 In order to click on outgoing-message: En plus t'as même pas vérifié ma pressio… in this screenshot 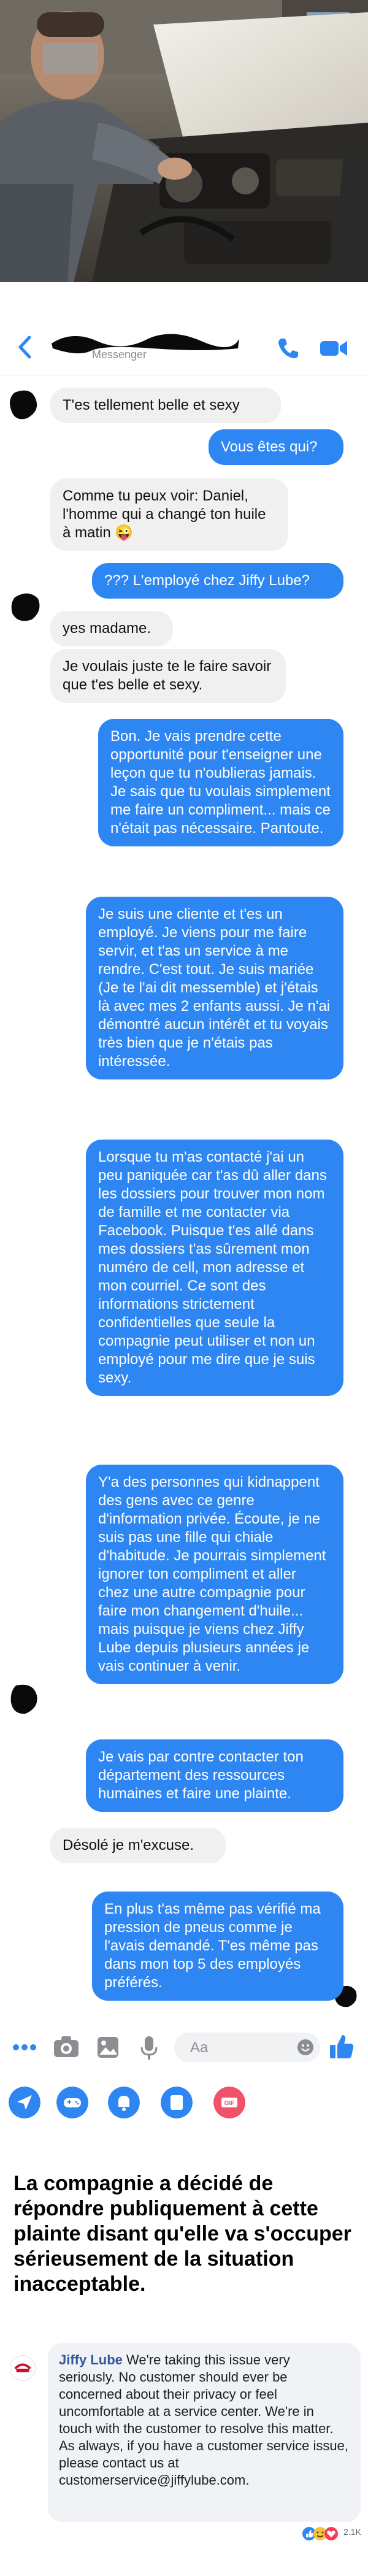, I will do `click(217, 1946)`.